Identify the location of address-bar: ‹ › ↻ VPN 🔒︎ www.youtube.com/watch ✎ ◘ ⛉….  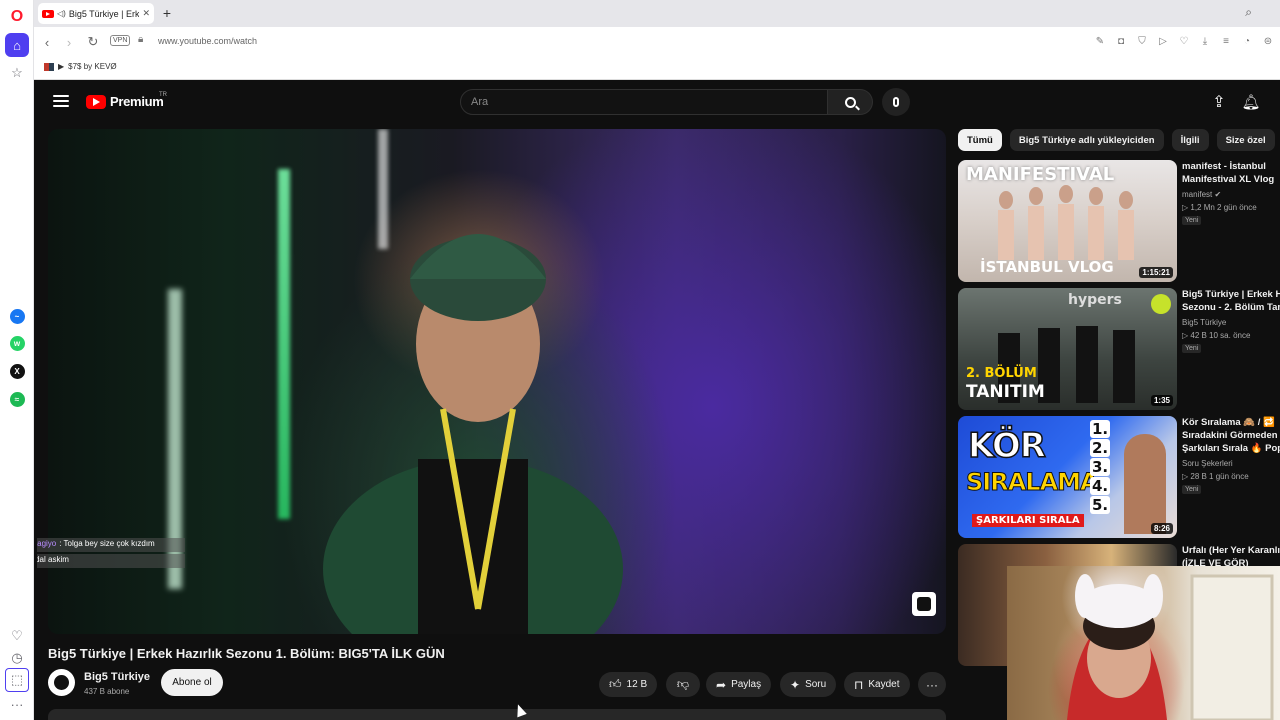
(657, 41).